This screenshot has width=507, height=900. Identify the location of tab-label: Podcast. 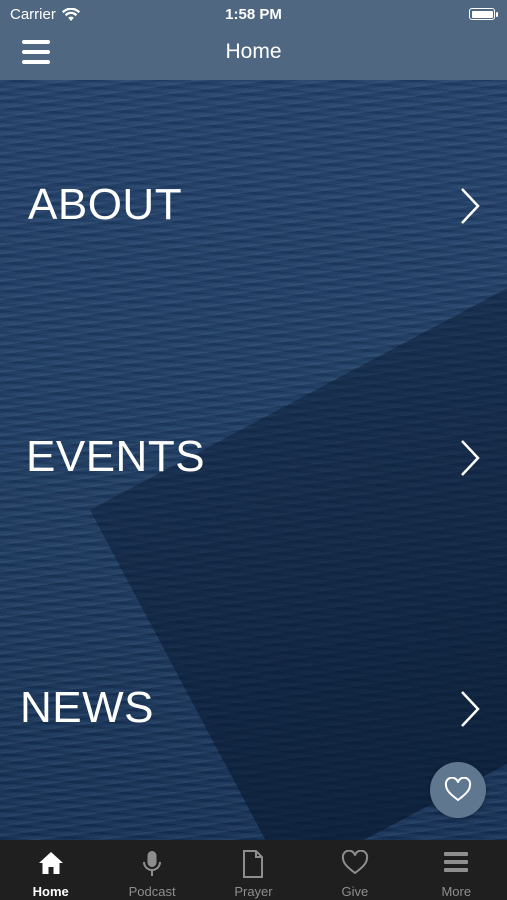
(152, 891).